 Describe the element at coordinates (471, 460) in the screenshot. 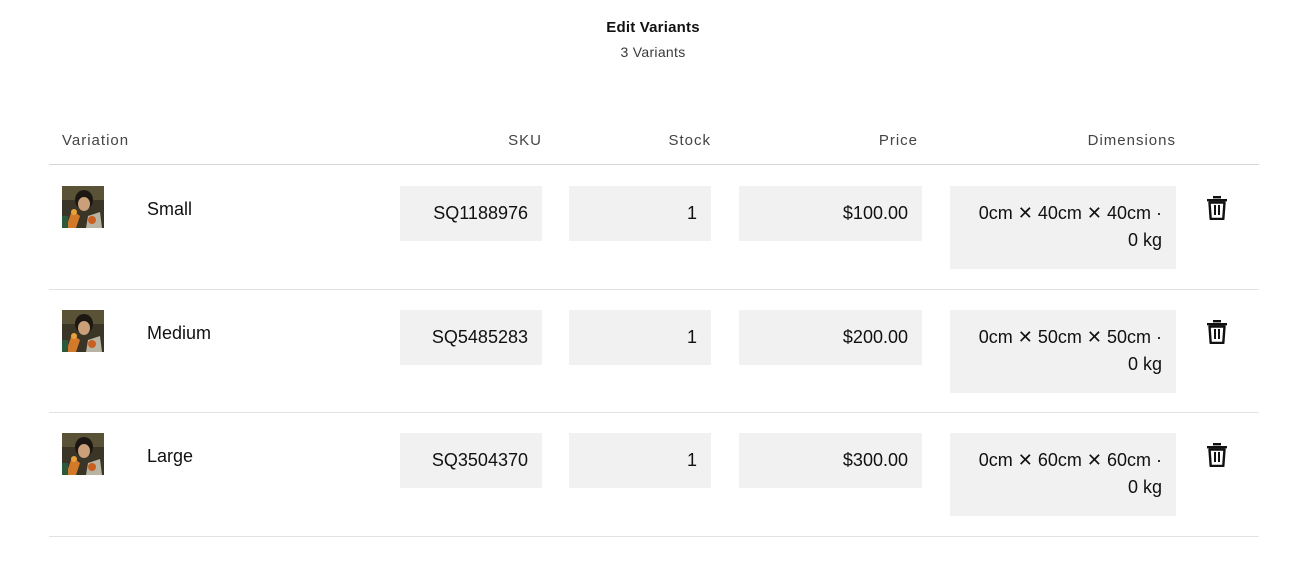

I see `sku-input: SQ3504370` at that location.